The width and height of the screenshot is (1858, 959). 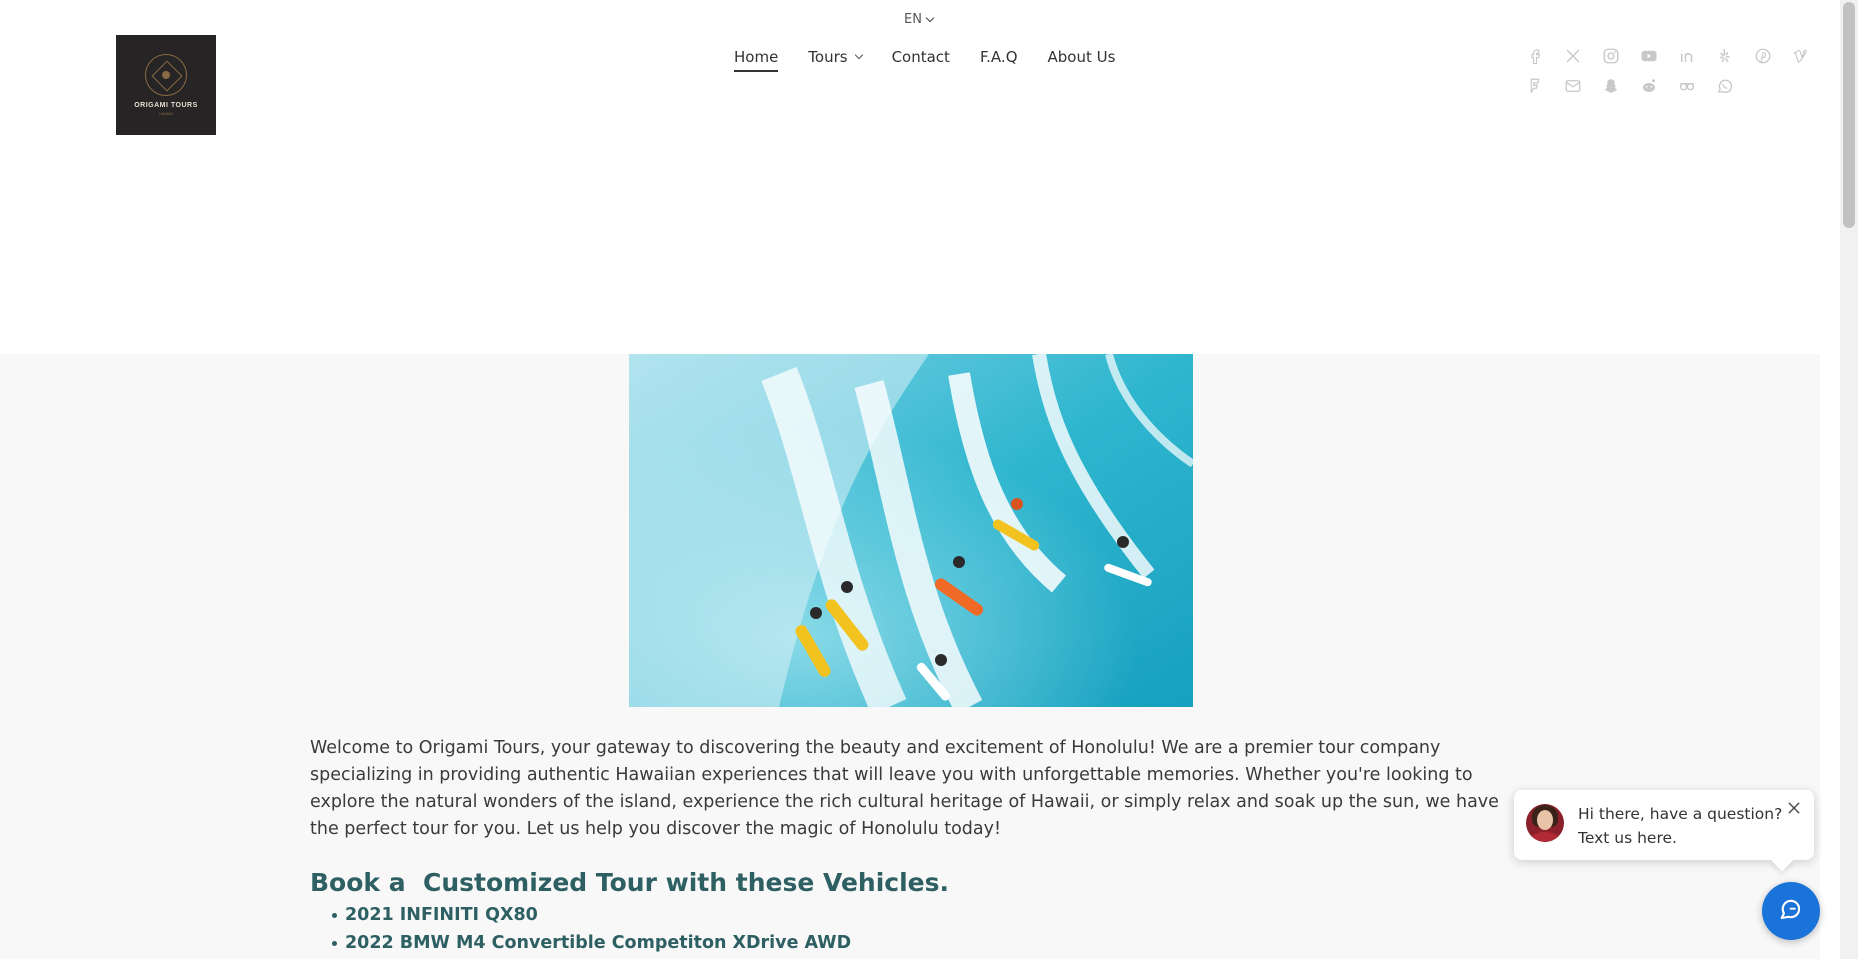 I want to click on language-label: EN, so click(x=913, y=19).